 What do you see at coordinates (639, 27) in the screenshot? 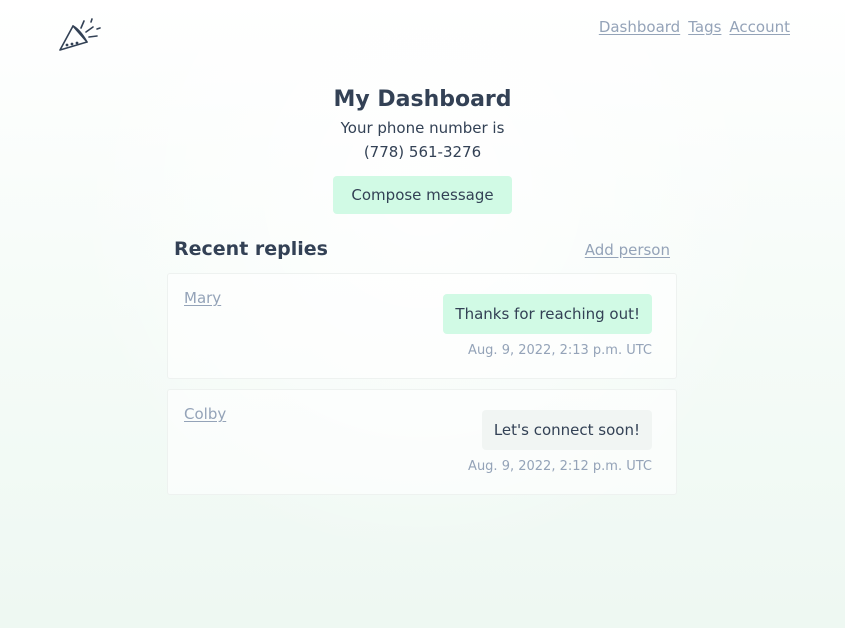
I see `nav-dashboard-link: Dashboard` at bounding box center [639, 27].